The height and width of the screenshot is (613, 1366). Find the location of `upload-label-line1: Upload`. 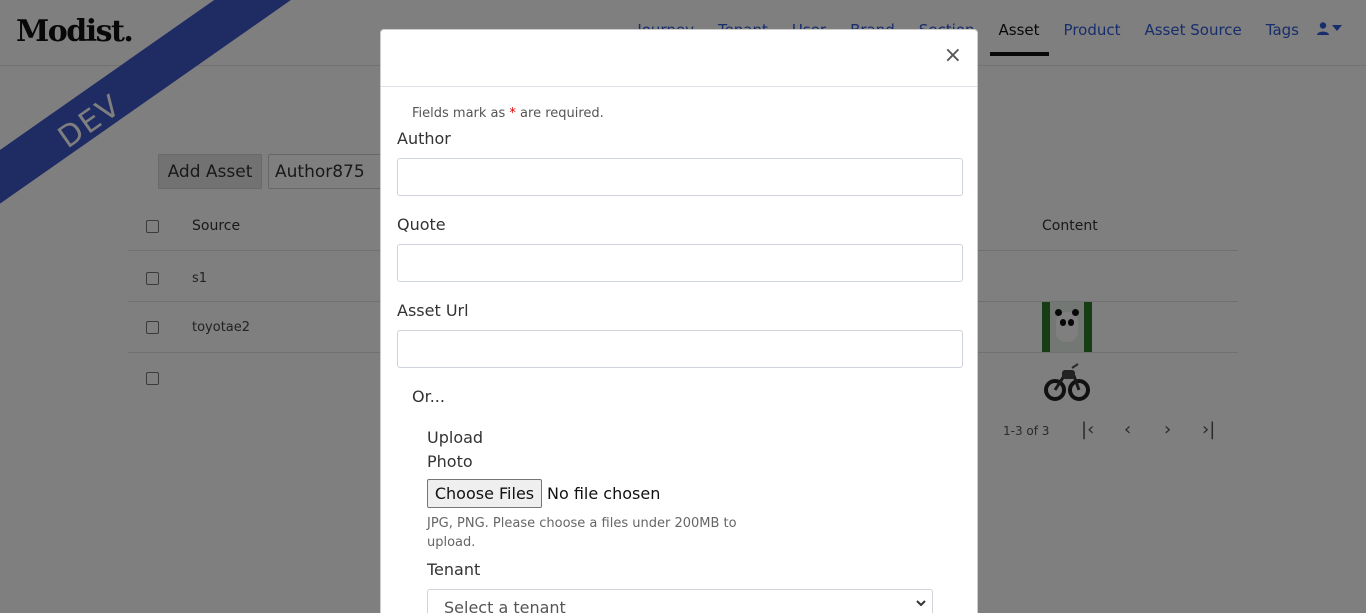

upload-label-line1: Upload is located at coordinates (455, 437).